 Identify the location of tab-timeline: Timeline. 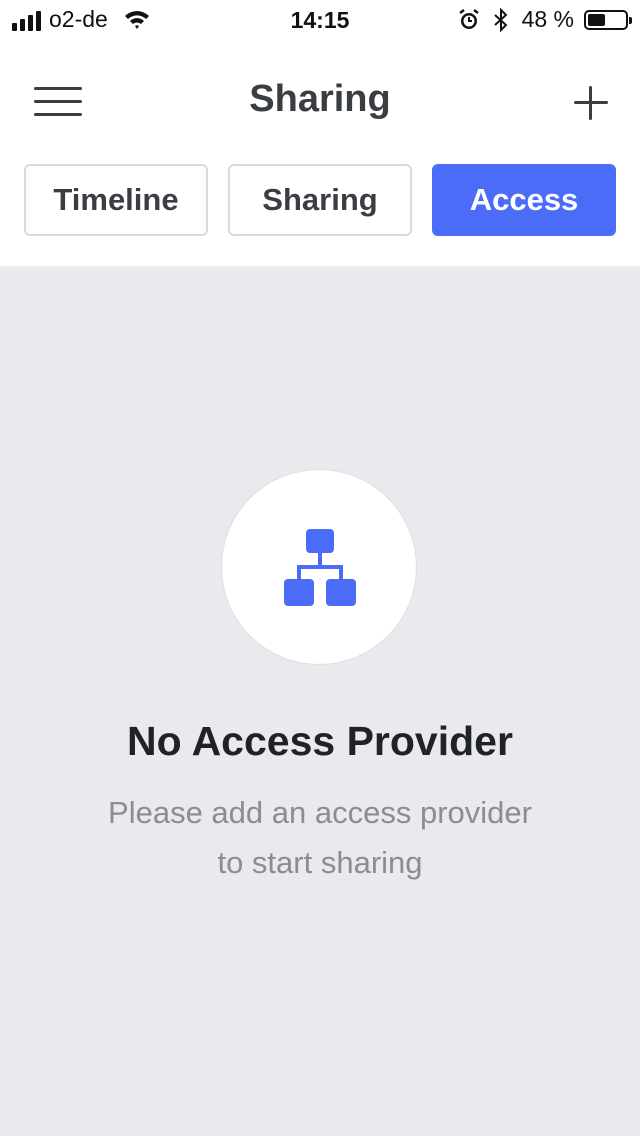
(116, 200).